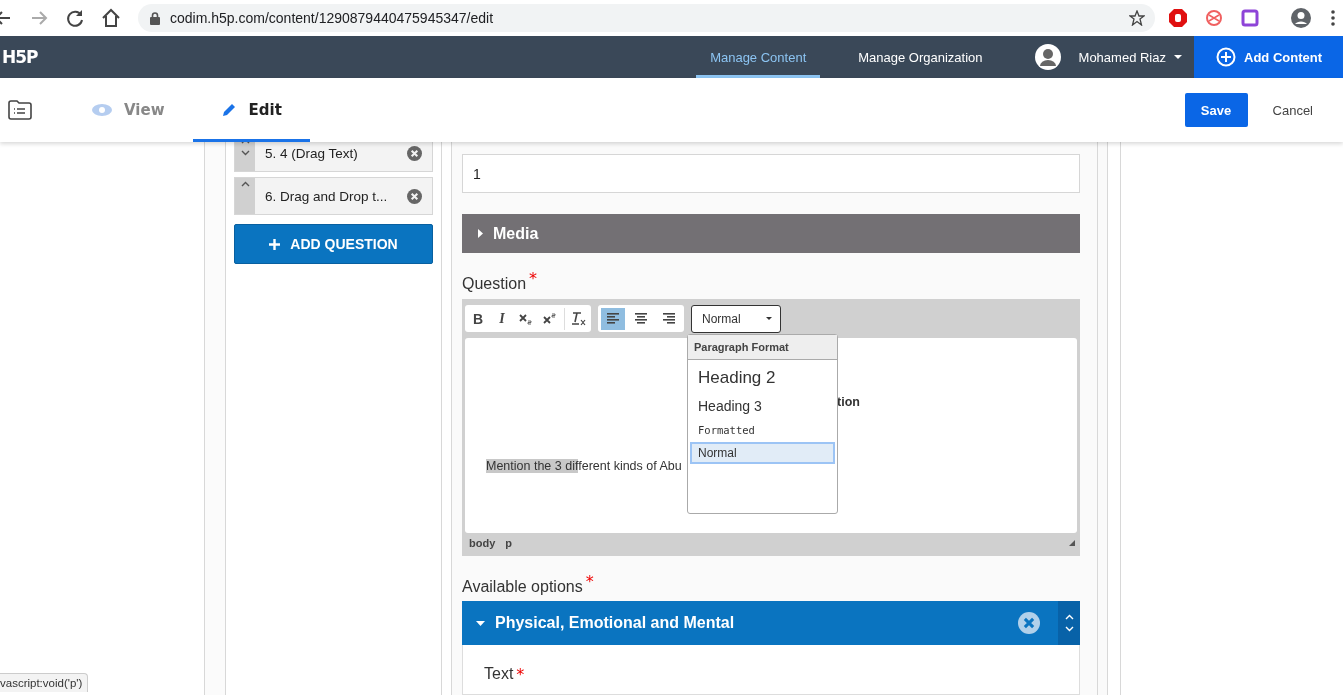 The image size is (1343, 695). Describe the element at coordinates (1216, 110) in the screenshot. I see `save-button: Save` at that location.